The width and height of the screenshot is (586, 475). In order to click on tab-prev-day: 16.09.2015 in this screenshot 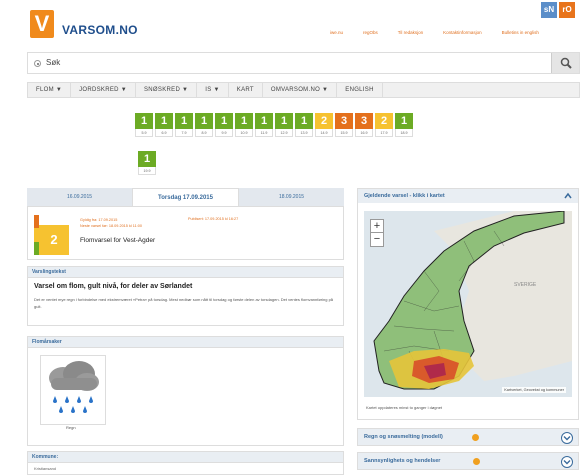, I will do `click(79, 197)`.